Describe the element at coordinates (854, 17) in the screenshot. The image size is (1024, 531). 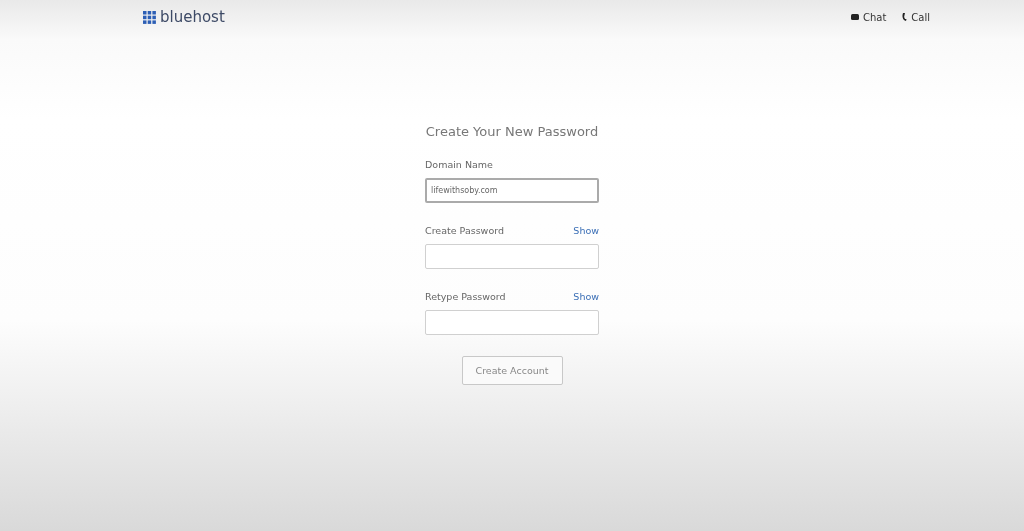
I see `chat-icon` at that location.